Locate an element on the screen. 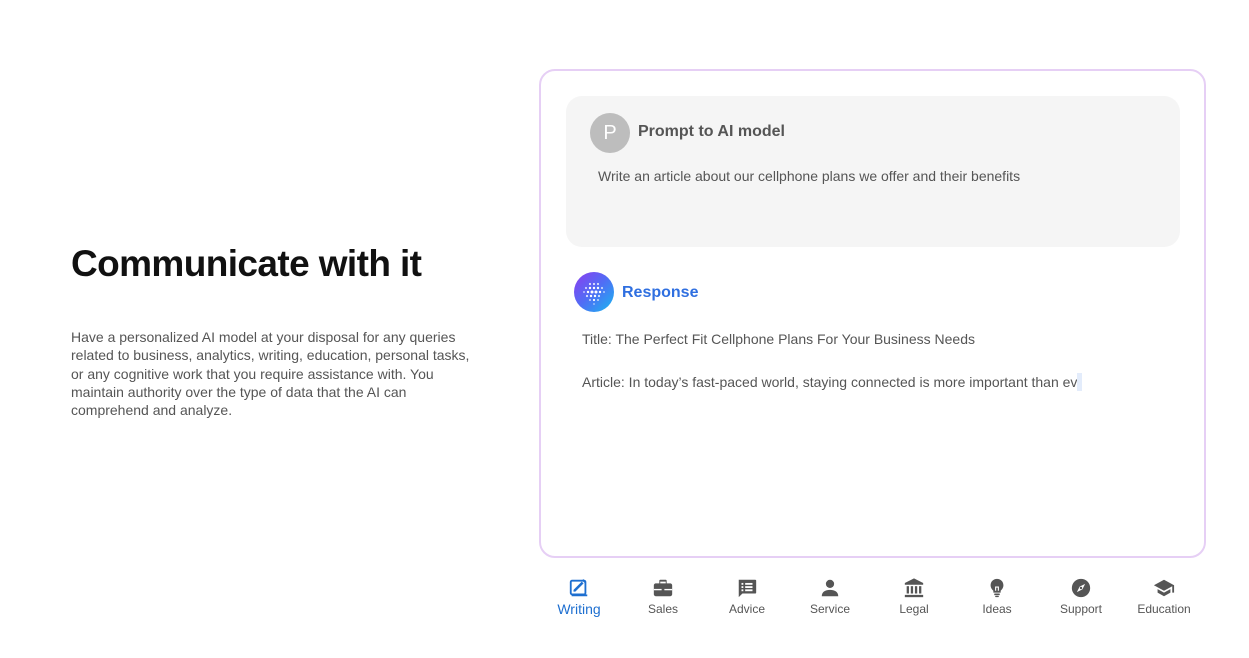 The image size is (1249, 658). user-avatar: P is located at coordinates (610, 133).